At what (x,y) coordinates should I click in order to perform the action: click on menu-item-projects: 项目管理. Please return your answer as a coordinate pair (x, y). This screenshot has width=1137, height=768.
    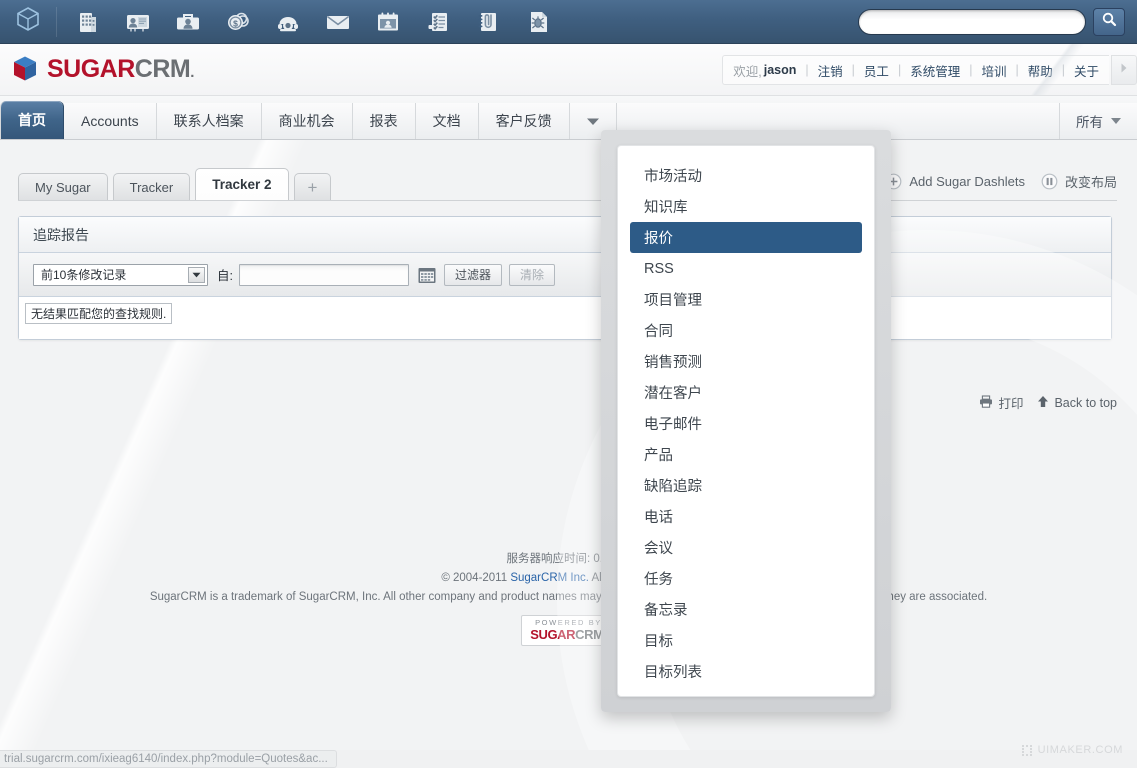
    Looking at the image, I should click on (746, 299).